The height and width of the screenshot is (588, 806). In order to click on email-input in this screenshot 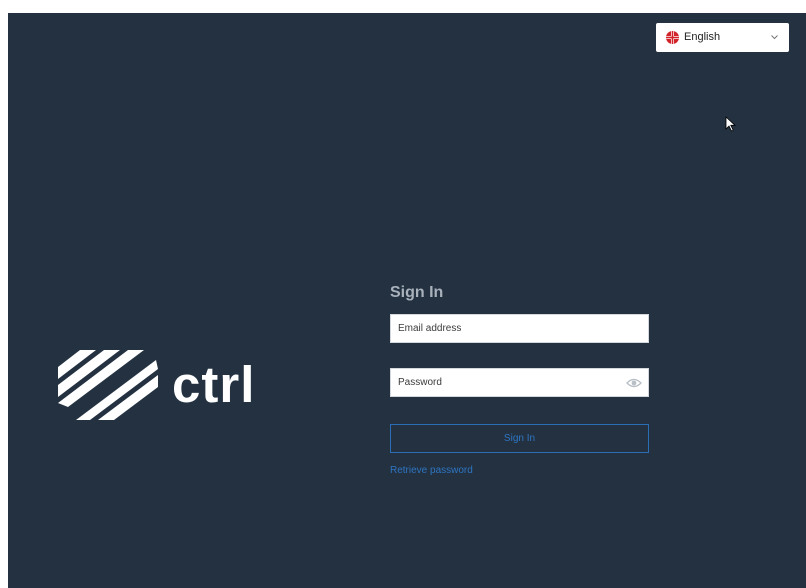, I will do `click(519, 328)`.